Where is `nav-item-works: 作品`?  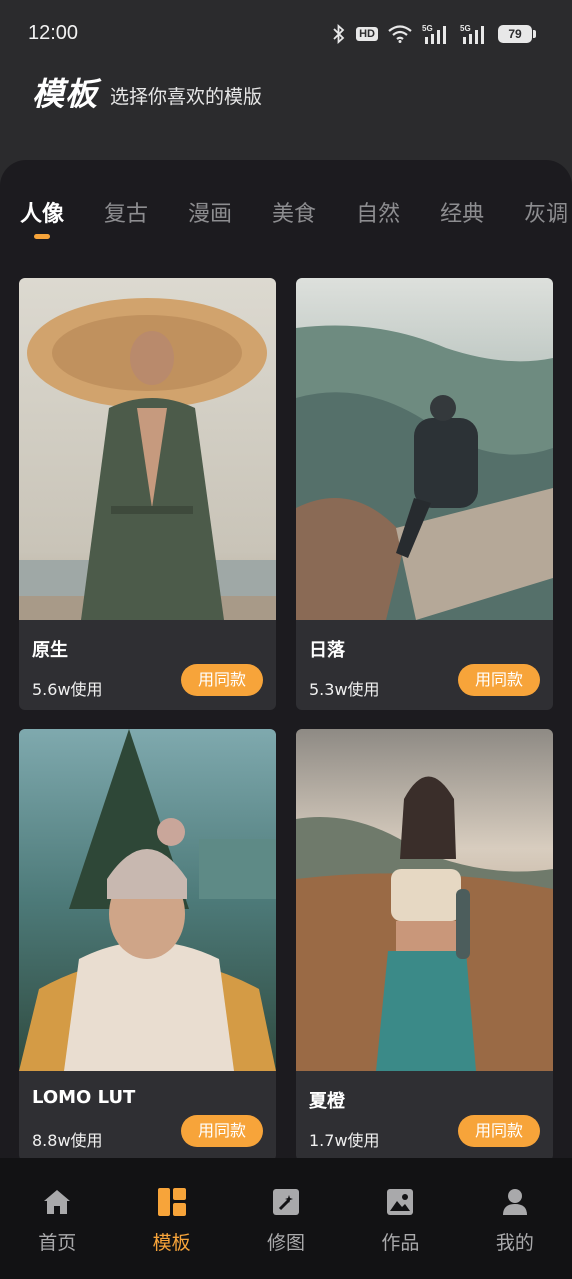 nav-item-works: 作品 is located at coordinates (400, 1218).